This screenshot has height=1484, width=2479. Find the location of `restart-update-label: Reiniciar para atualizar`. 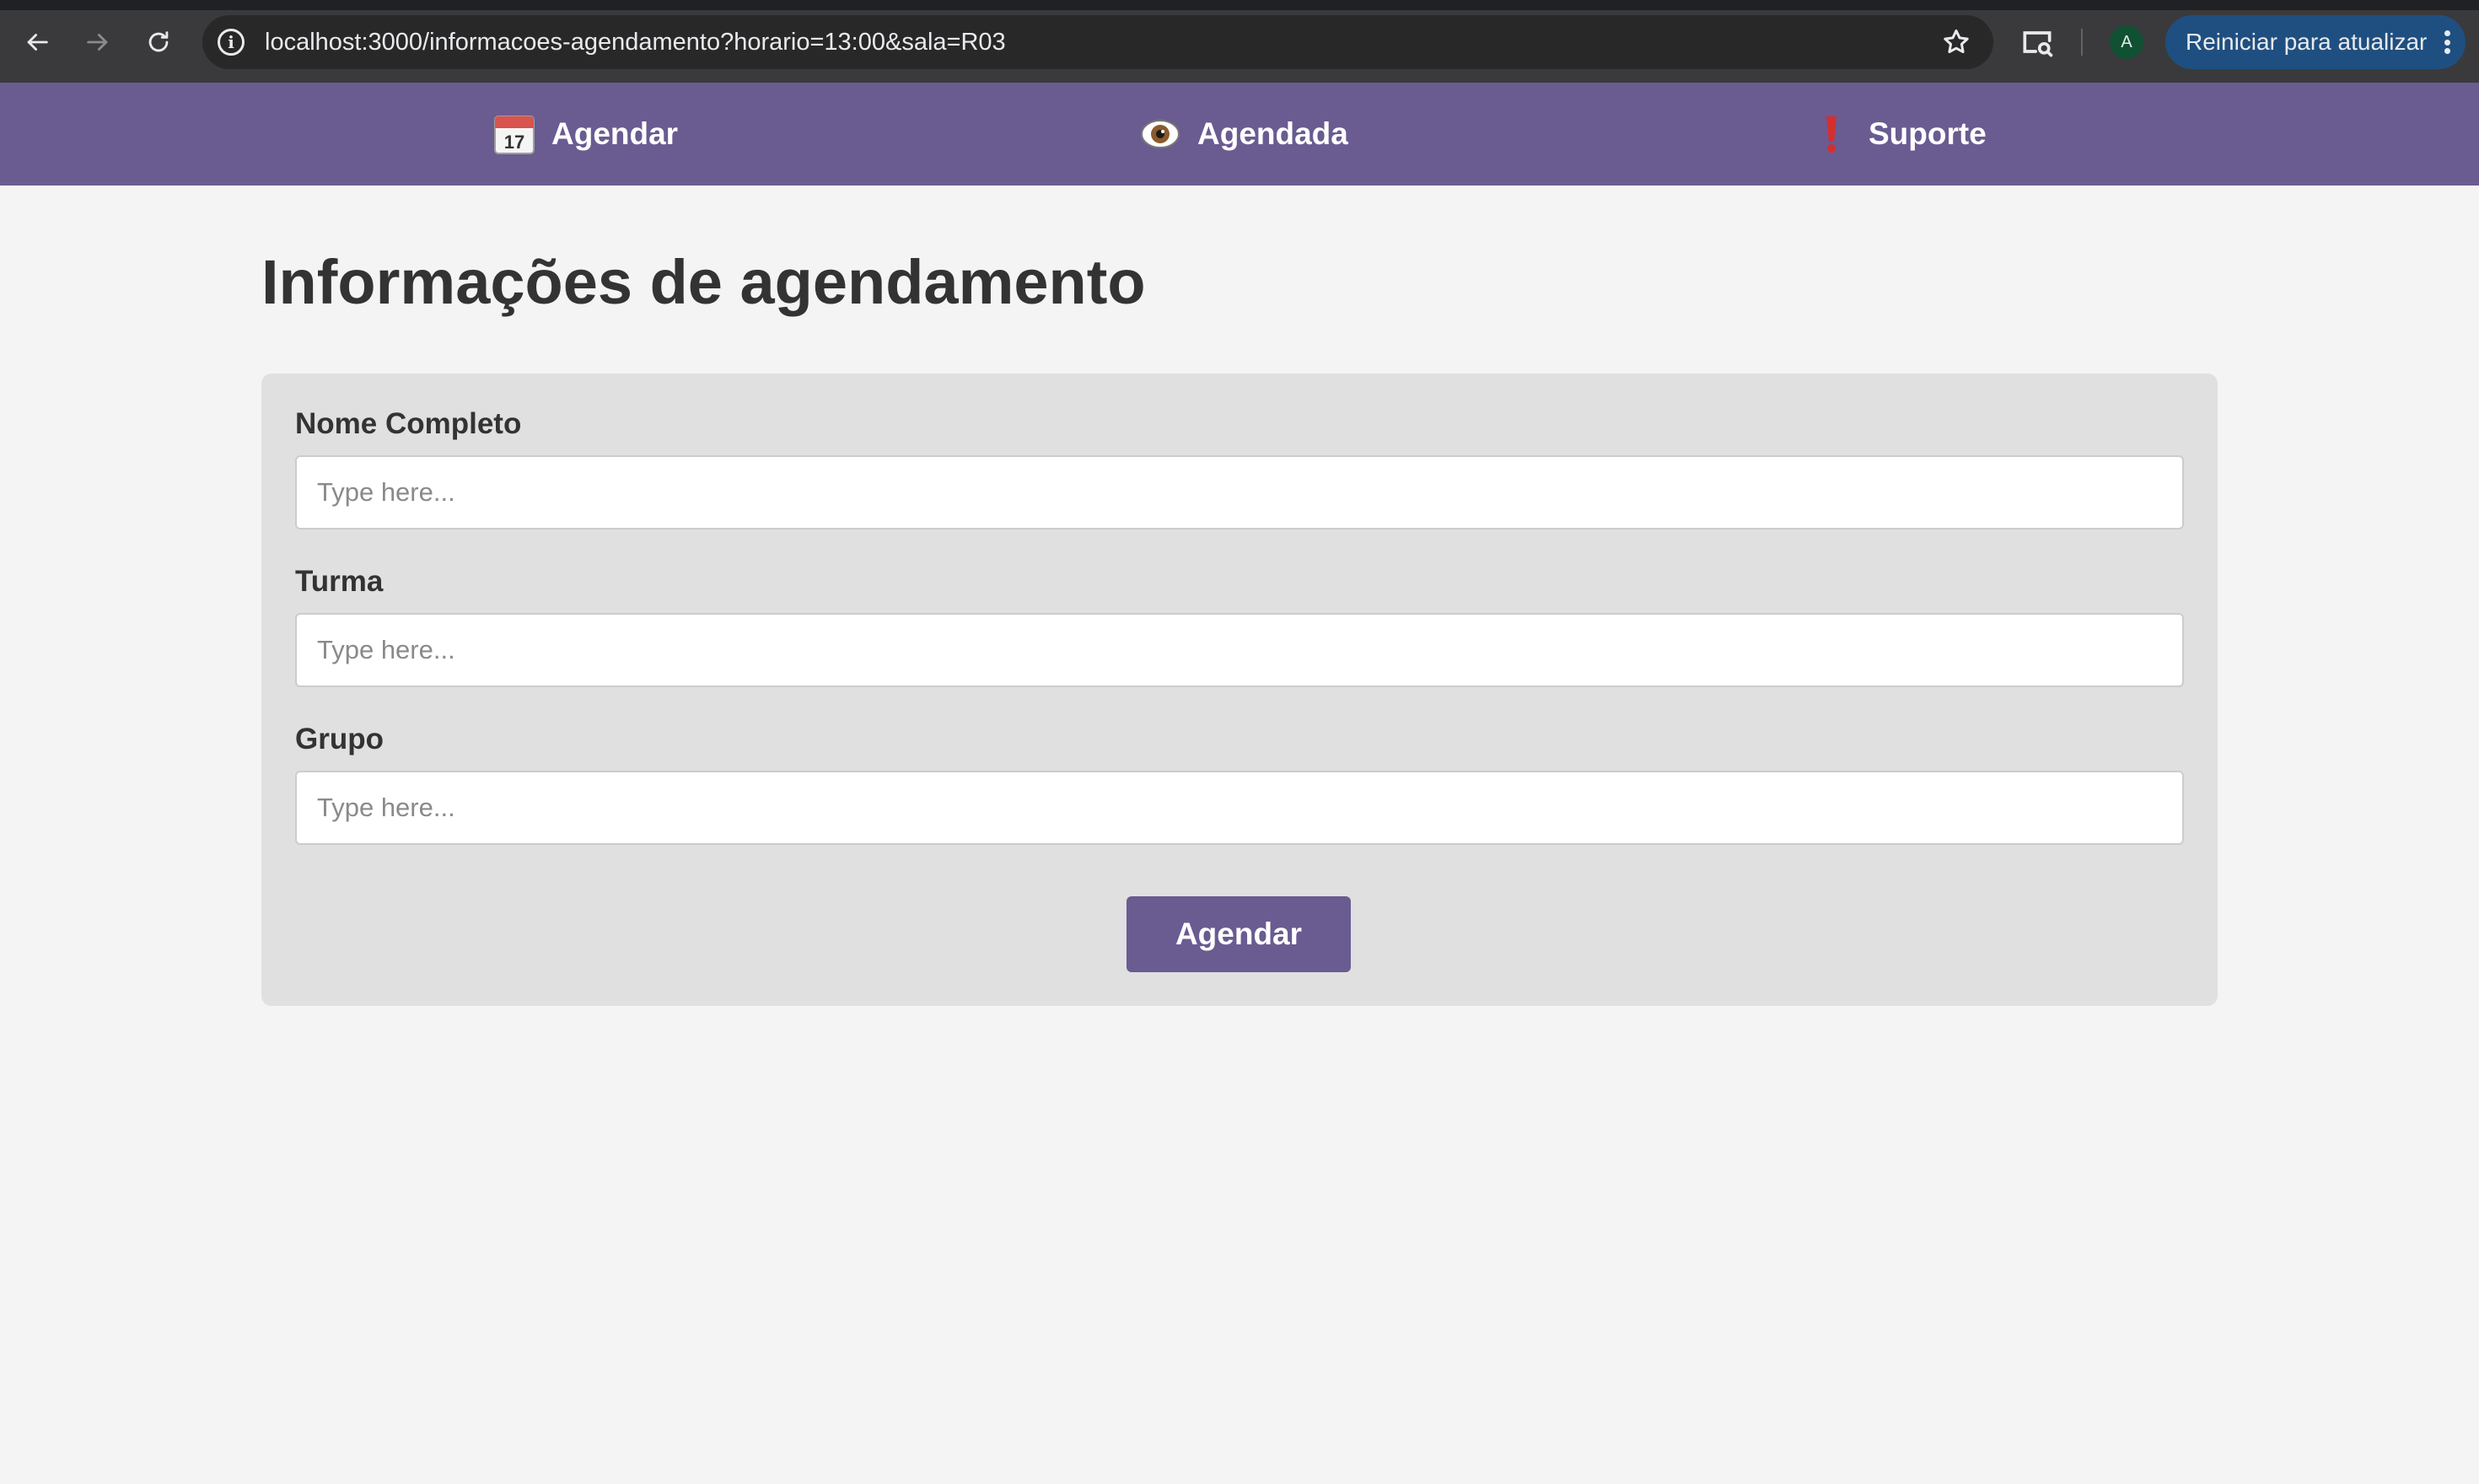

restart-update-label: Reiniciar para atualizar is located at coordinates (2307, 42).